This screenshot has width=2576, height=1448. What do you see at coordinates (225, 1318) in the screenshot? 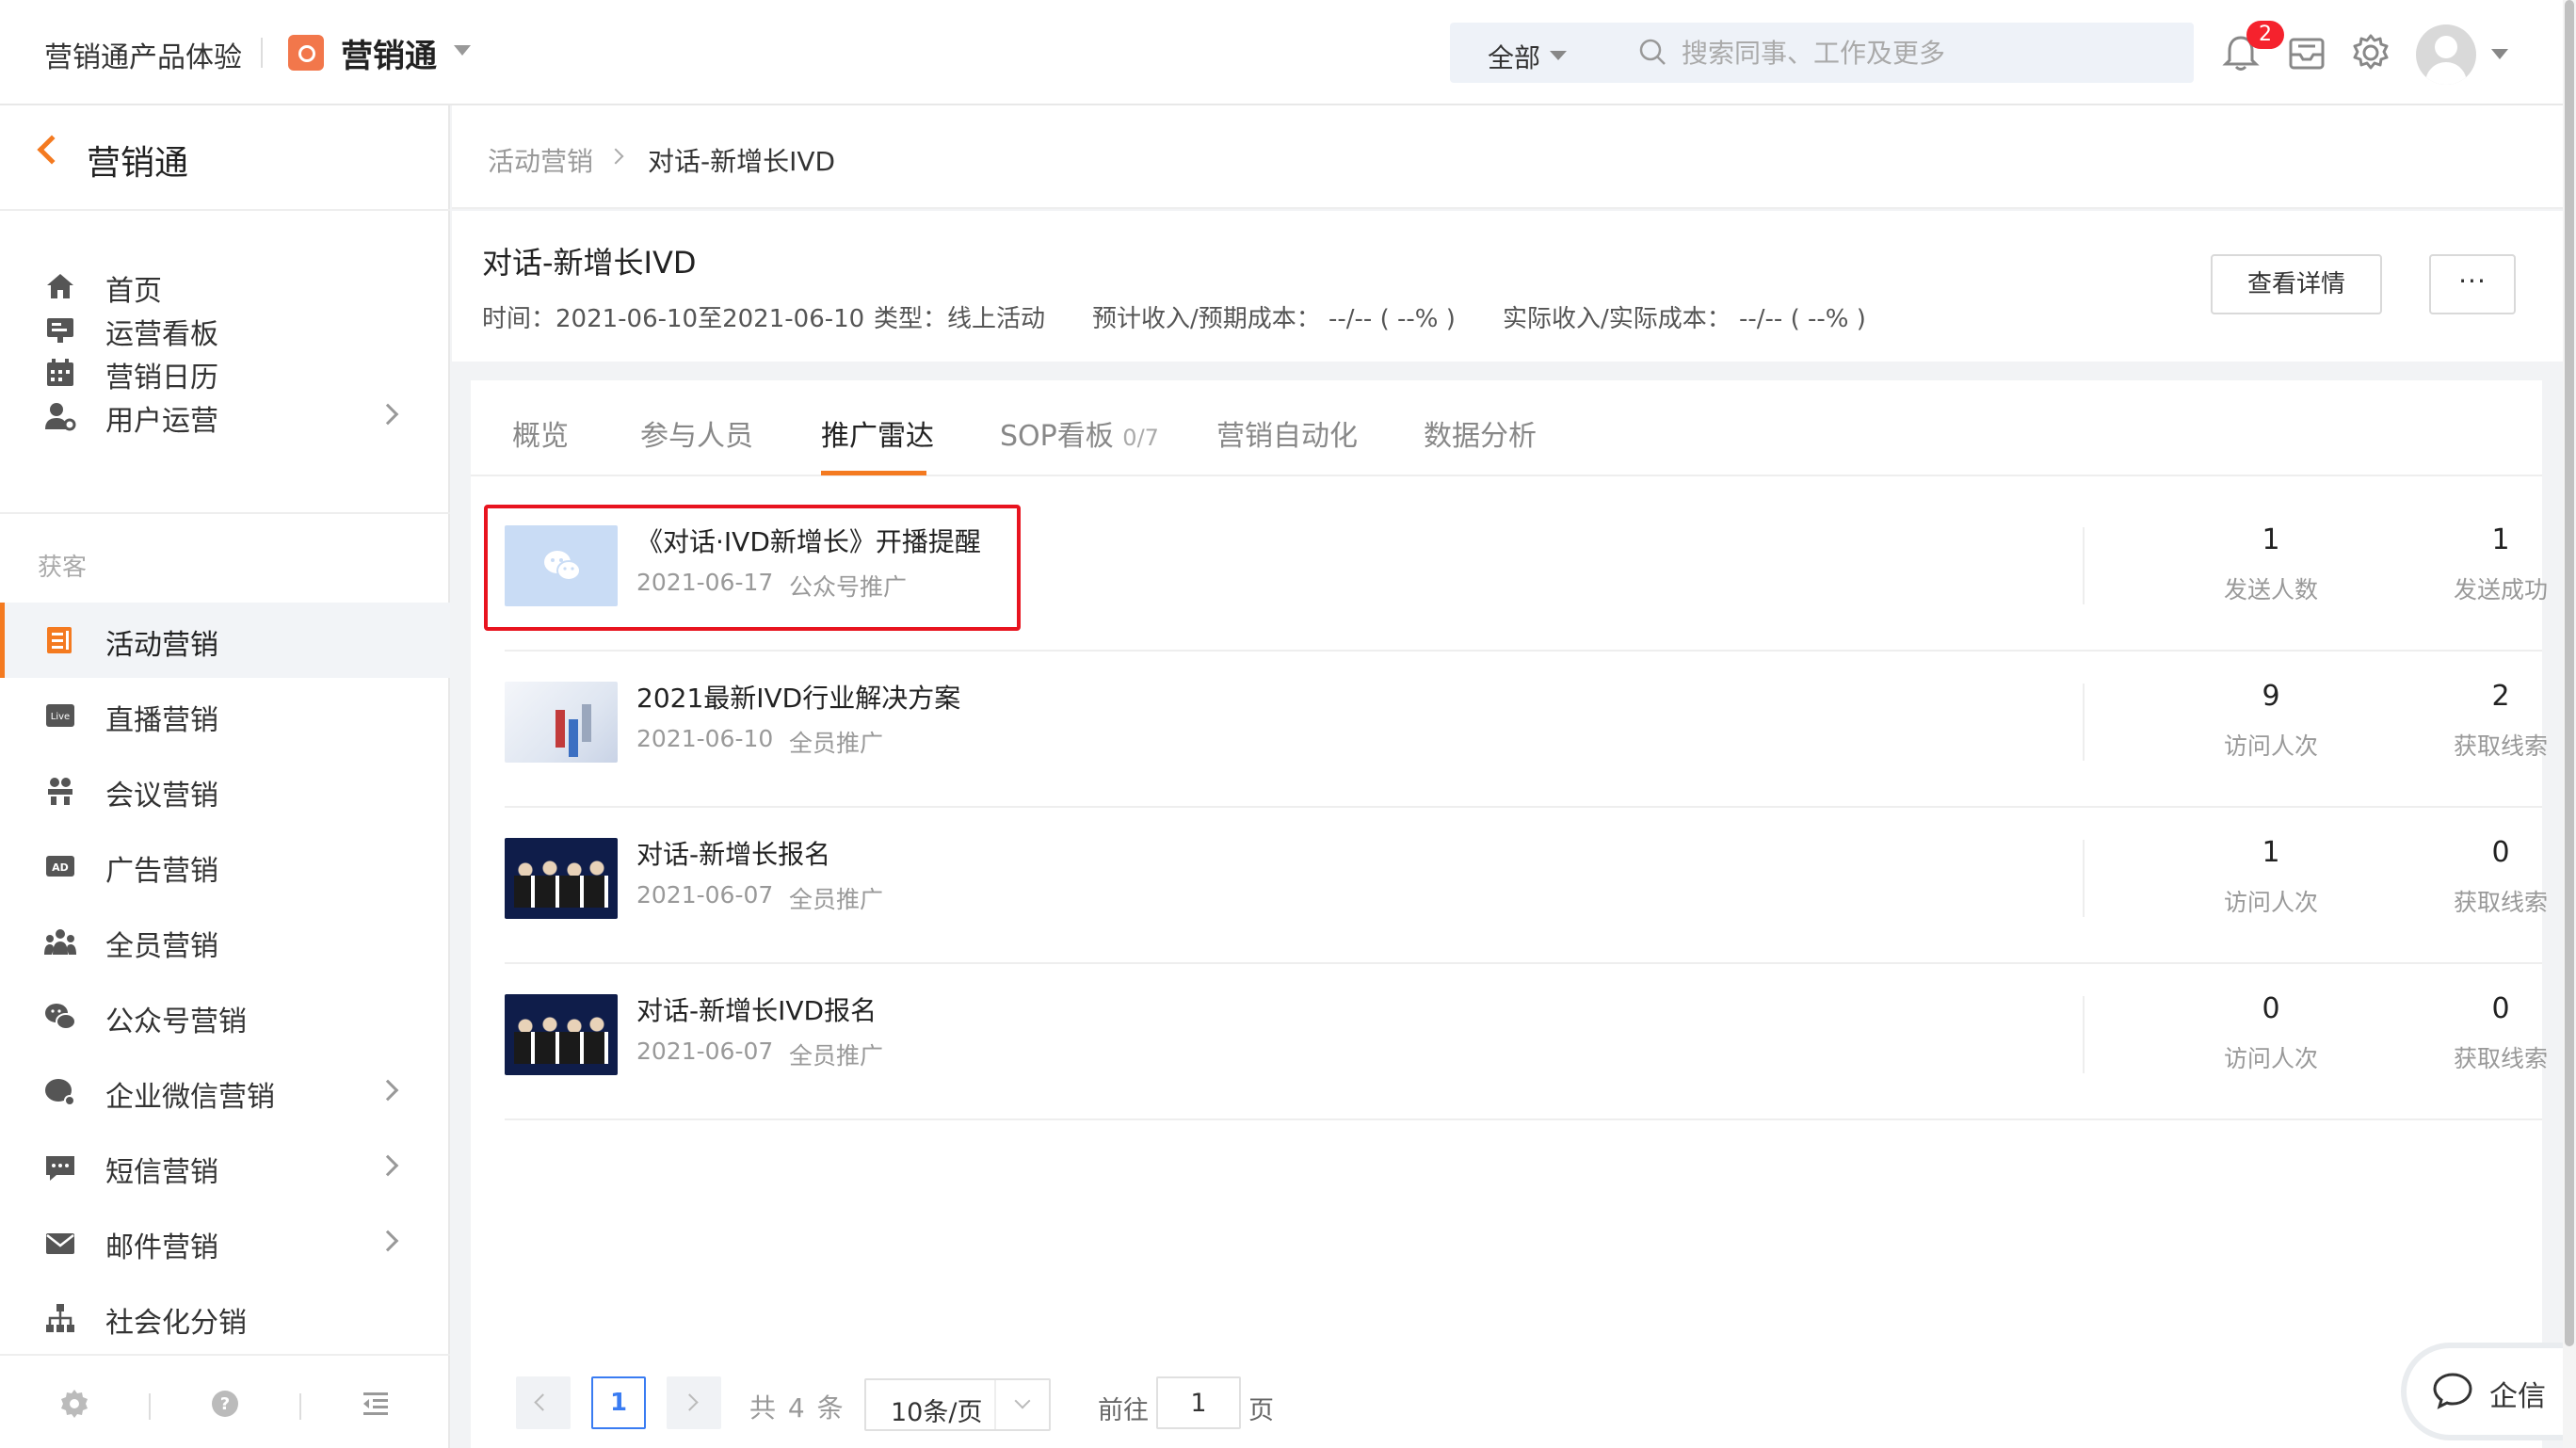
I see `sidebar-item-social-distribution: 社会化分销` at bounding box center [225, 1318].